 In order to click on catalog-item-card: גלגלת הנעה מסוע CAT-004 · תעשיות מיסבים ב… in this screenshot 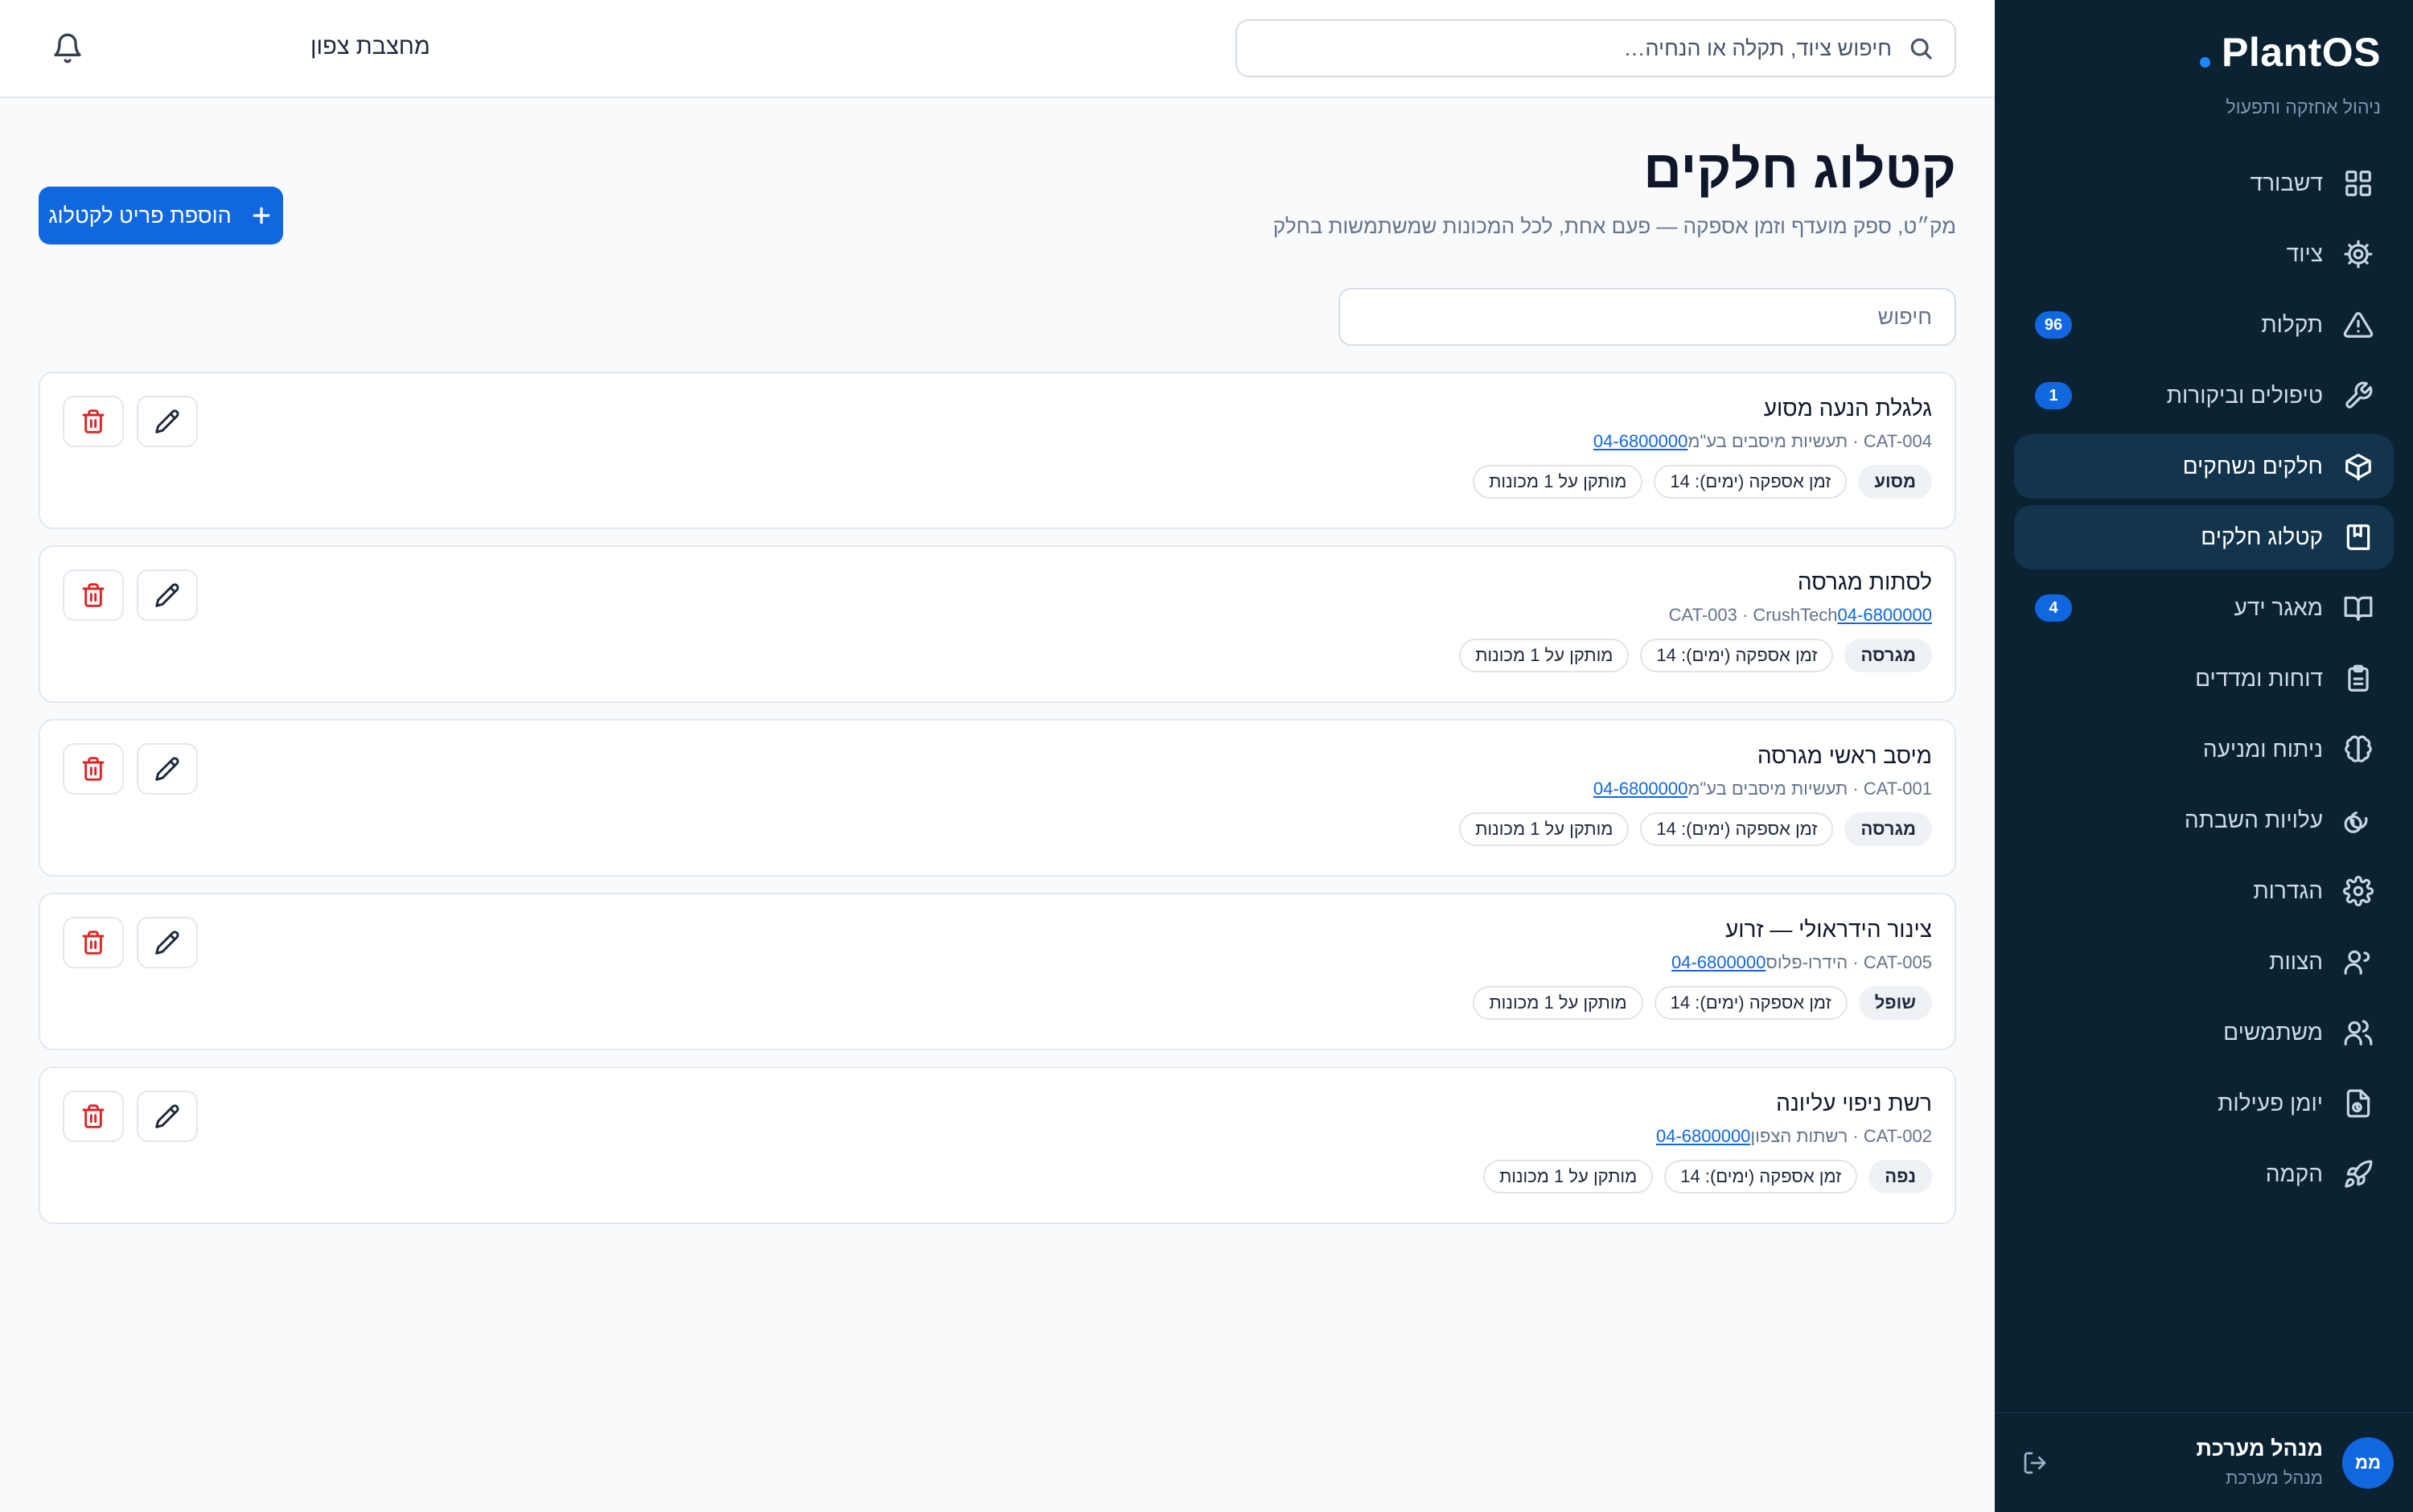, I will do `click(997, 451)`.